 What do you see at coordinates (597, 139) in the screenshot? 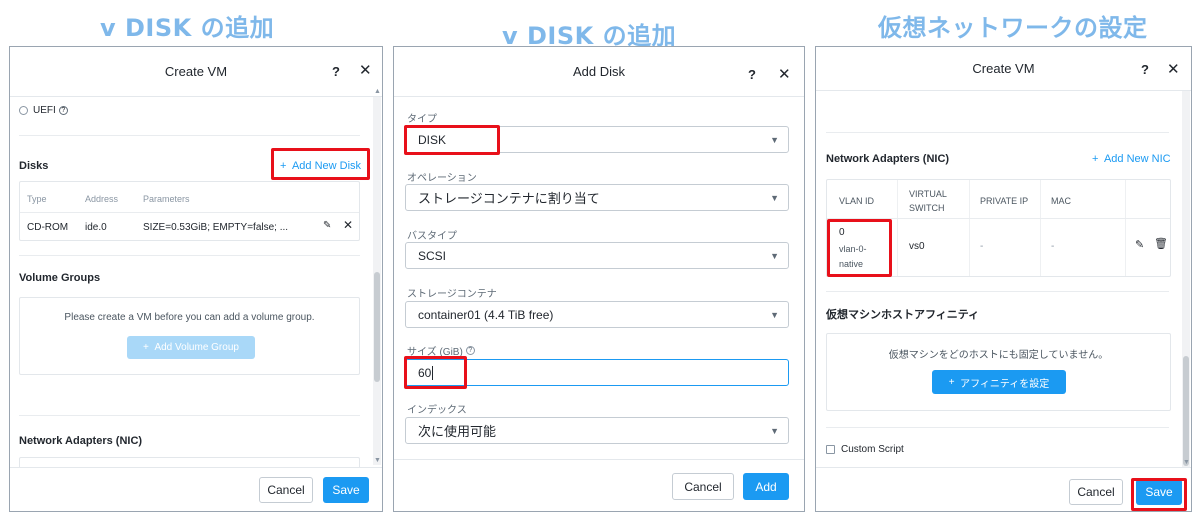
I see `type-select: DISK ▼` at bounding box center [597, 139].